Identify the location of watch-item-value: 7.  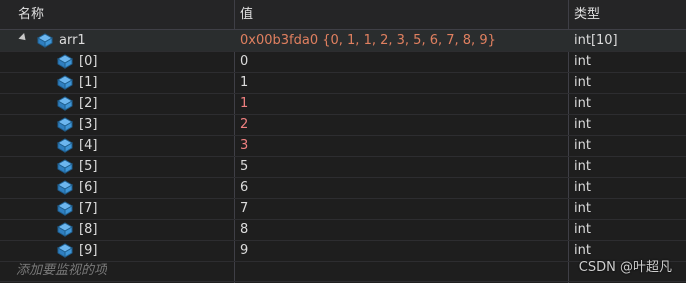
(244, 208).